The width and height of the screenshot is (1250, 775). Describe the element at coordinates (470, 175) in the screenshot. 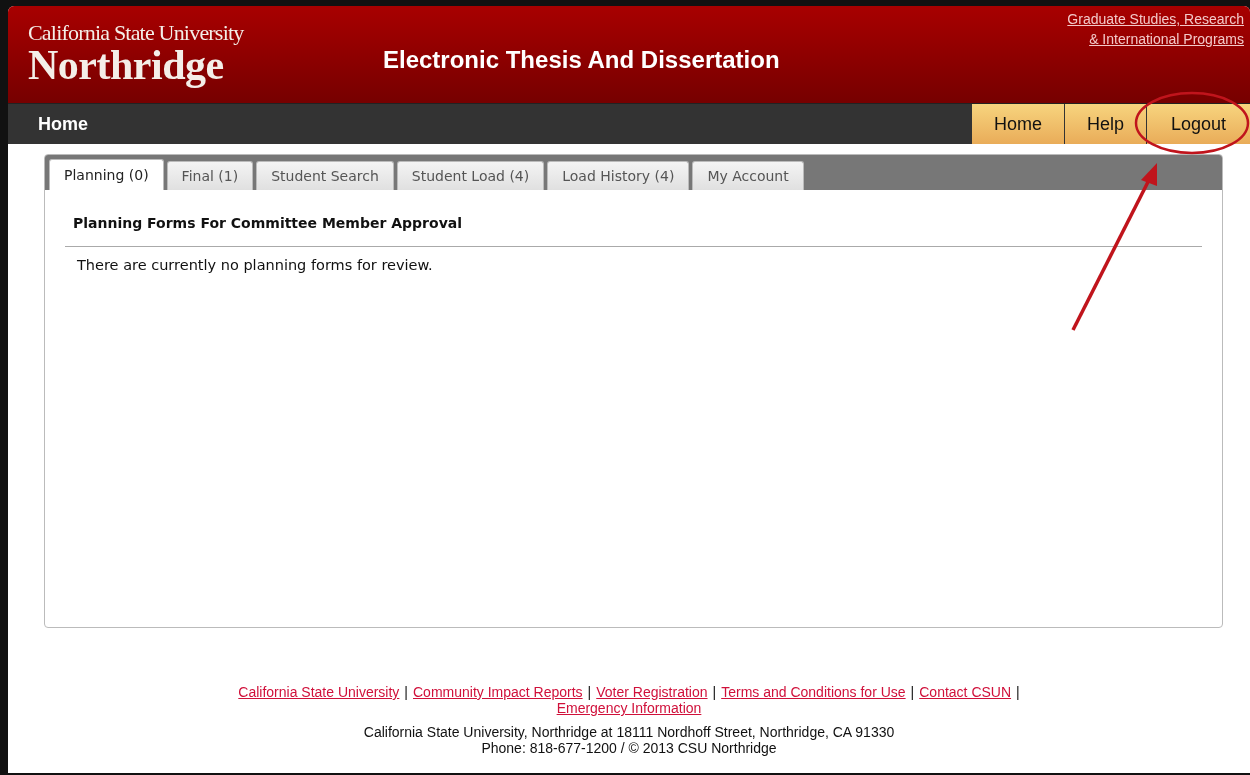

I see `tab: Student Load (4)` at that location.